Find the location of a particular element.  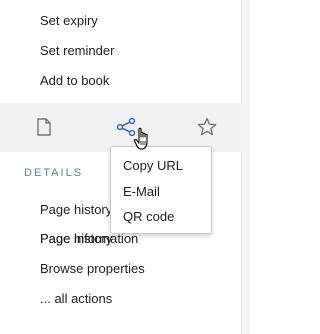

hand-cursor-icon is located at coordinates (140, 138).